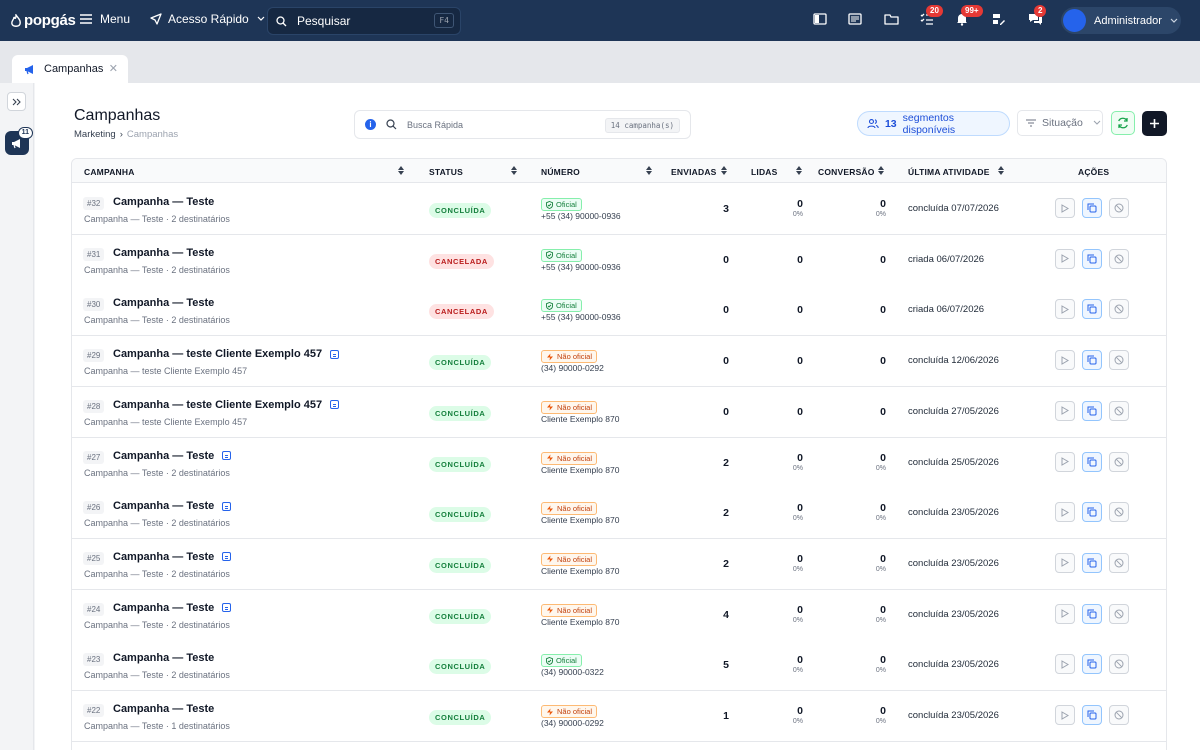 The image size is (1200, 750). What do you see at coordinates (949, 172) in the screenshot?
I see `col-ultima-atividade: ÚLTIMA ATIVIDADE` at bounding box center [949, 172].